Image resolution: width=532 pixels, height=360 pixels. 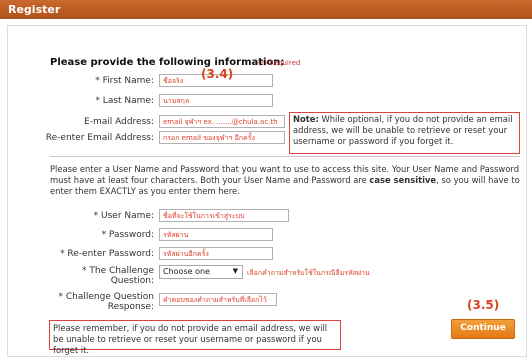 What do you see at coordinates (483, 305) in the screenshot?
I see `annotation-3-5: (3.5)` at bounding box center [483, 305].